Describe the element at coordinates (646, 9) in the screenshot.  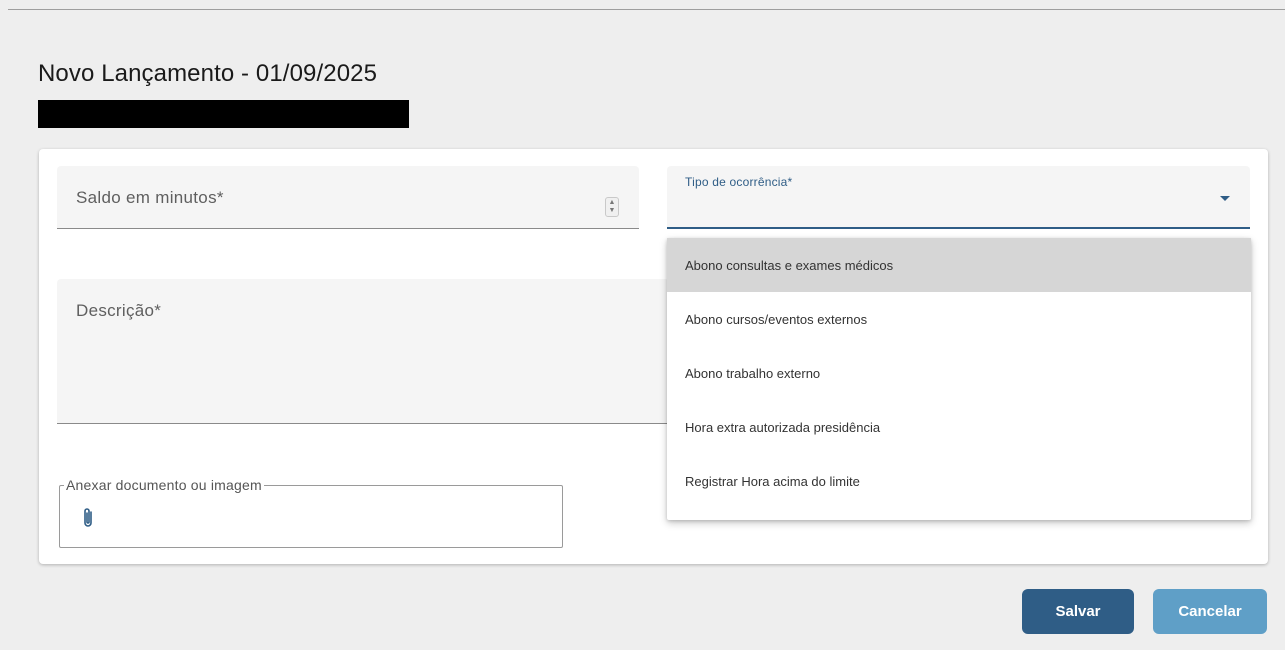
I see `top-divider` at that location.